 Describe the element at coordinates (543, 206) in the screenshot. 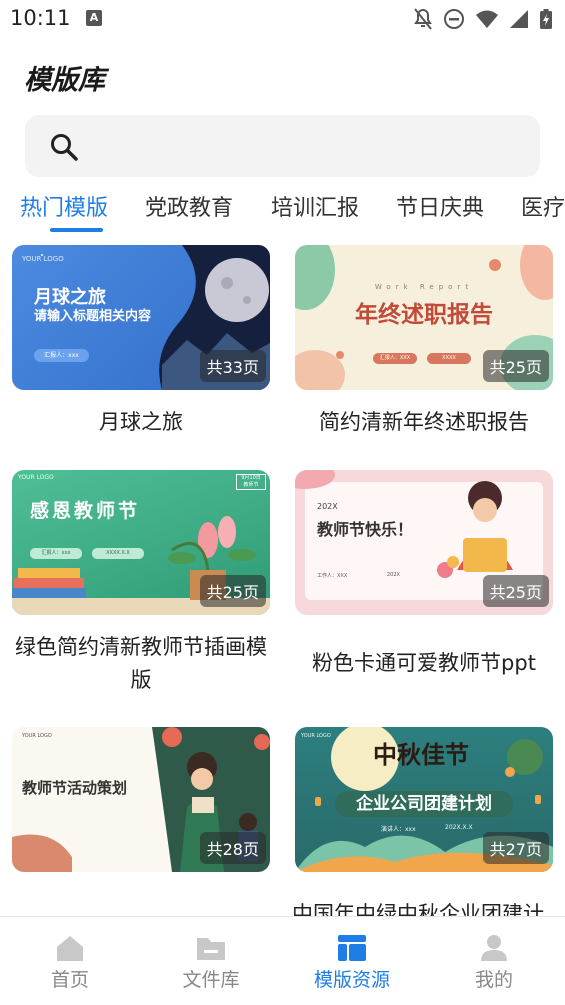

I see `tab-medical: 医疗` at that location.